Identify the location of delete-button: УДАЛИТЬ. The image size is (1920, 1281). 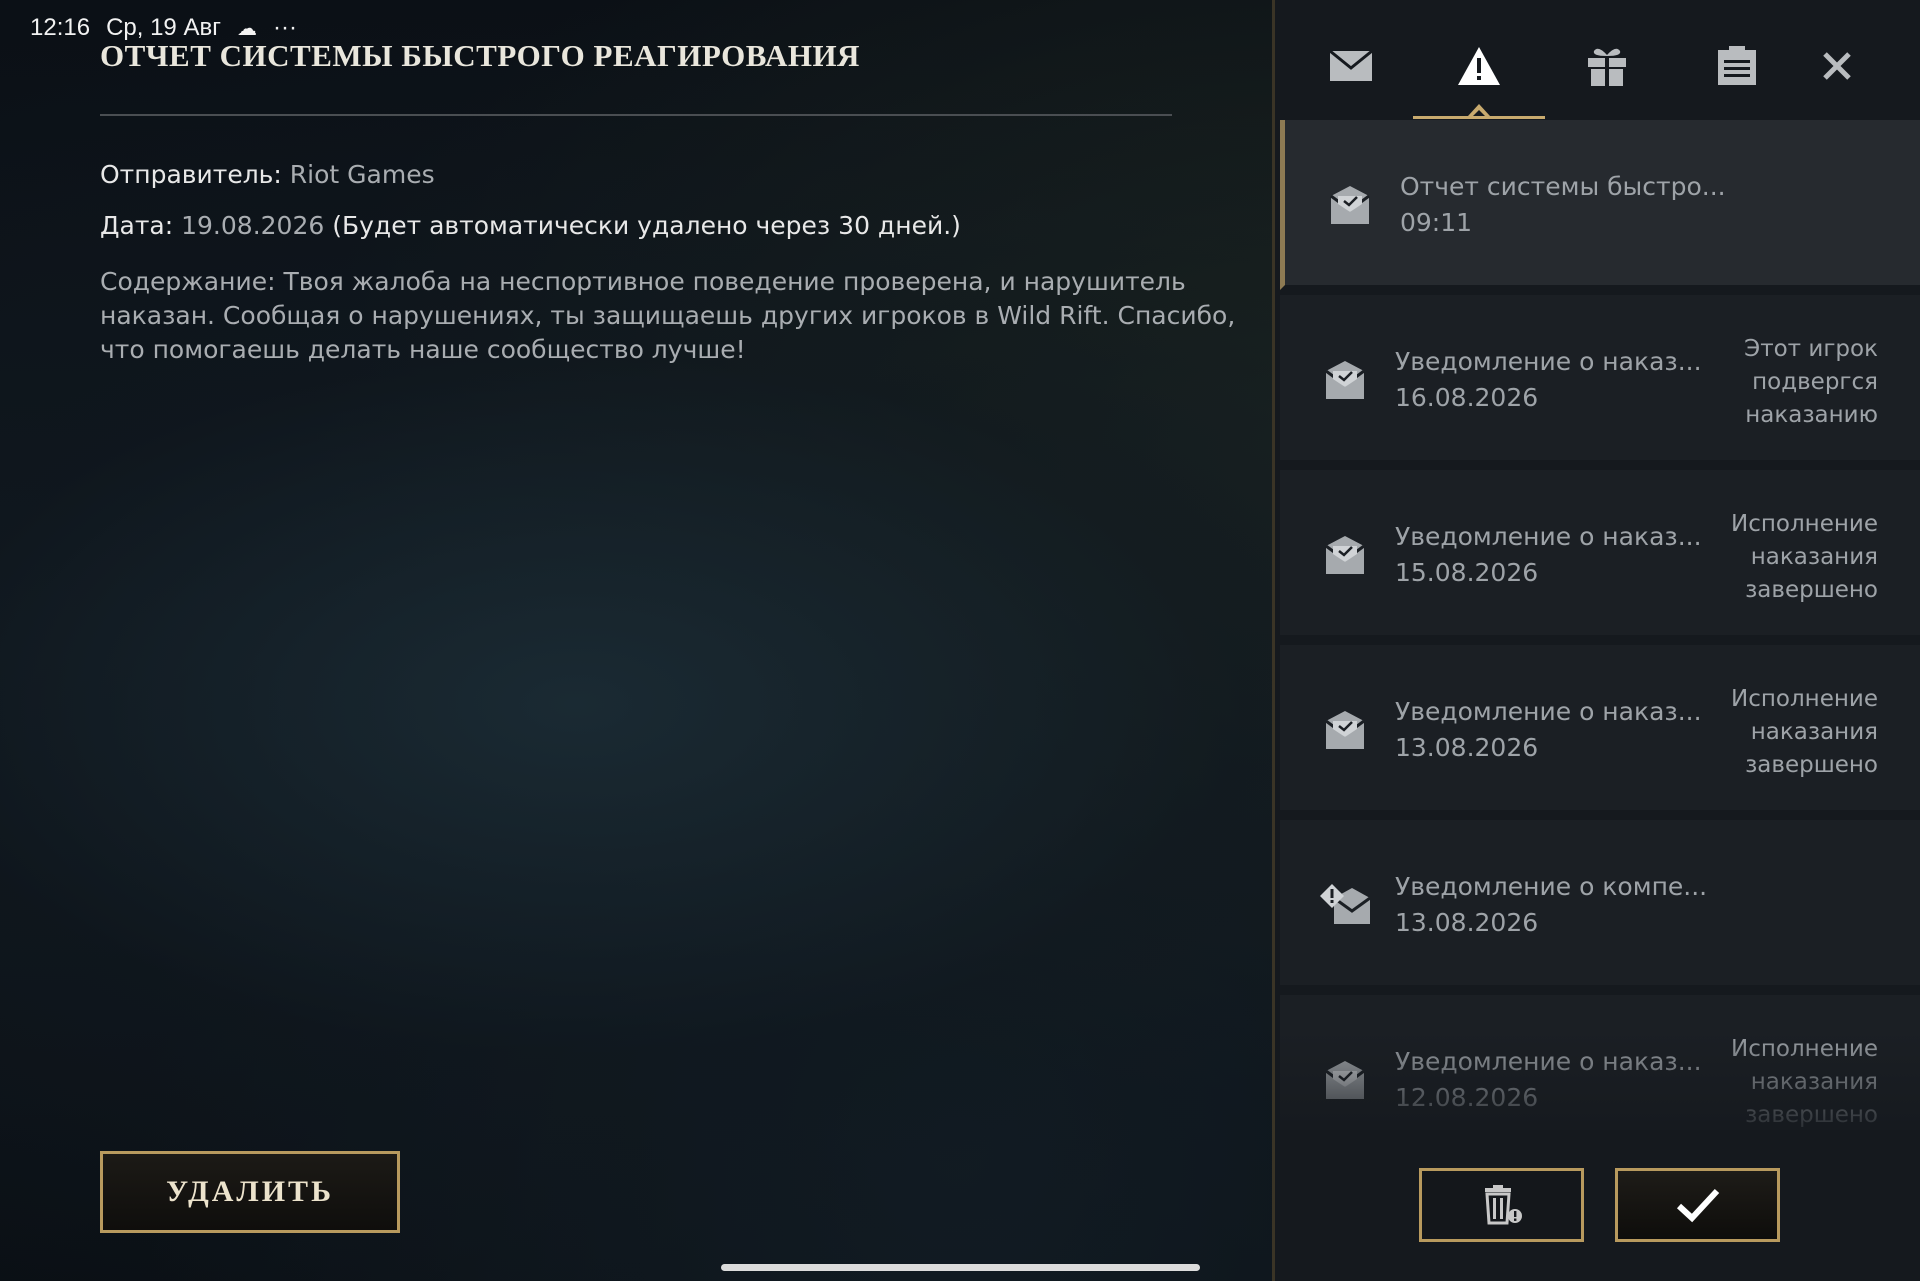
(250, 1192).